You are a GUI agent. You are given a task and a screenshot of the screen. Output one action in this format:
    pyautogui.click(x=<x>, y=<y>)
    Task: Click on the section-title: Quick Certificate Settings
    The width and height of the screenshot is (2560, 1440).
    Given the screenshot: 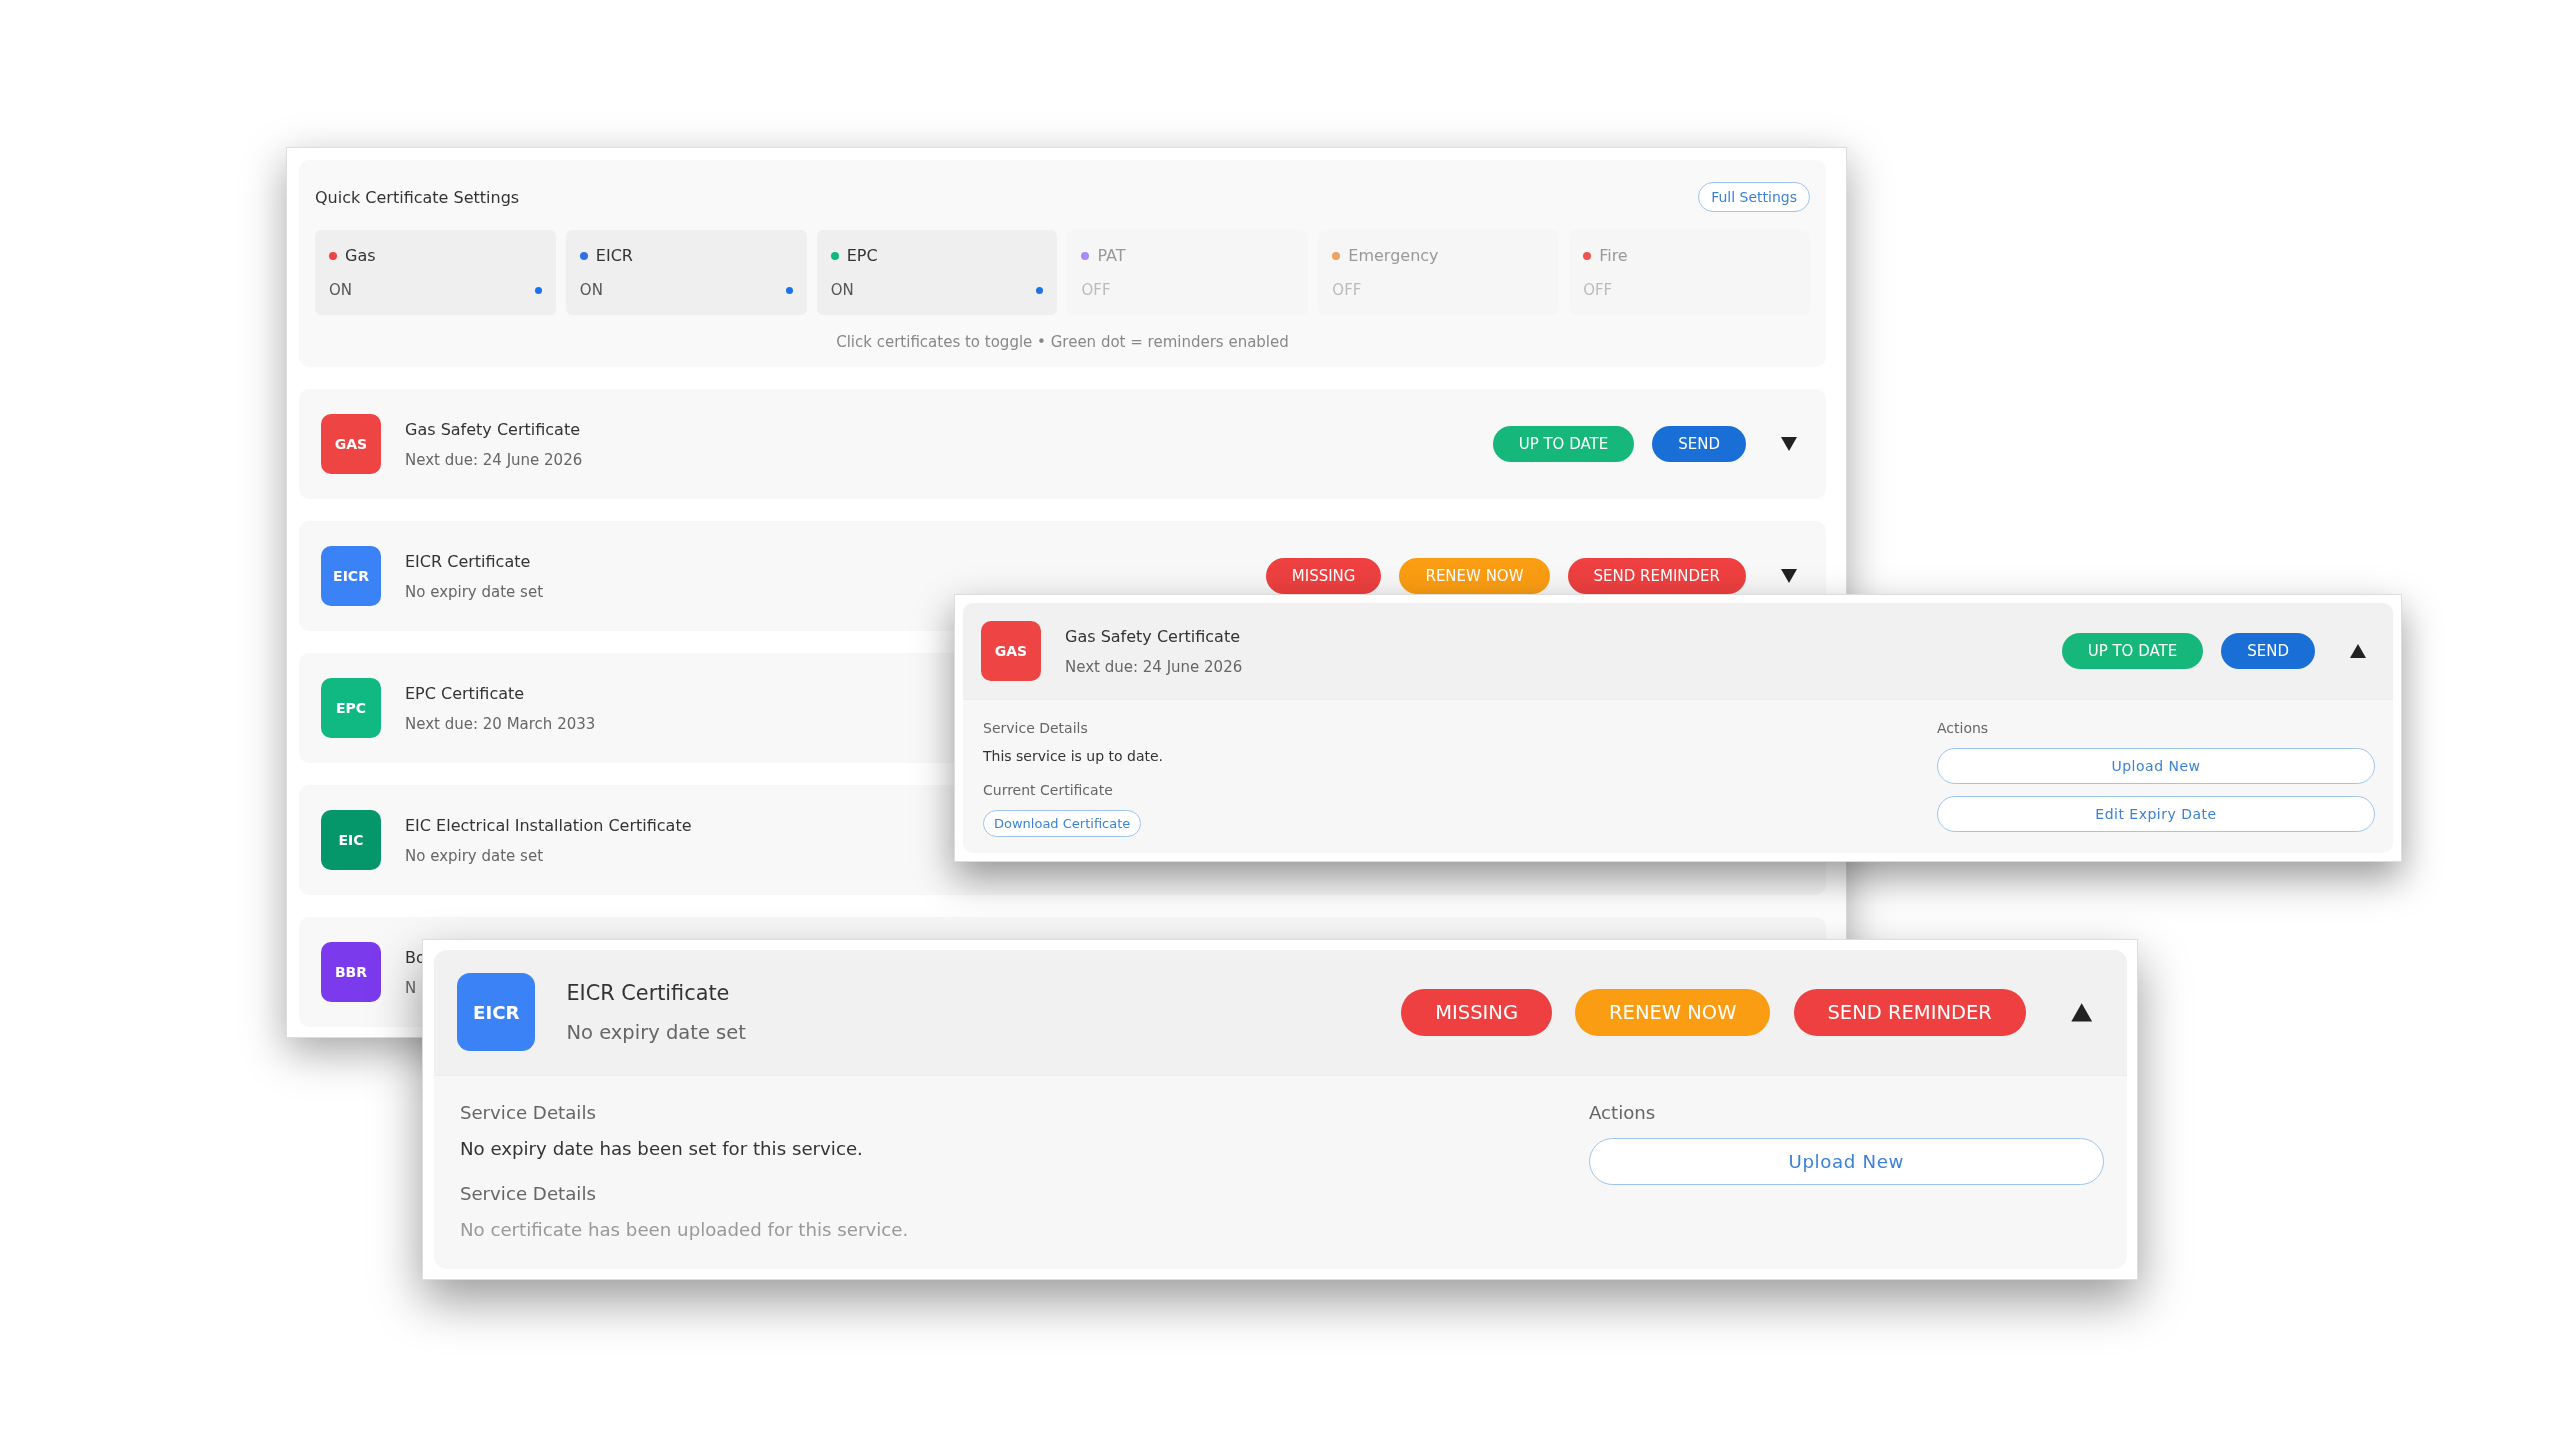 What is the action you would take?
    pyautogui.click(x=417, y=197)
    